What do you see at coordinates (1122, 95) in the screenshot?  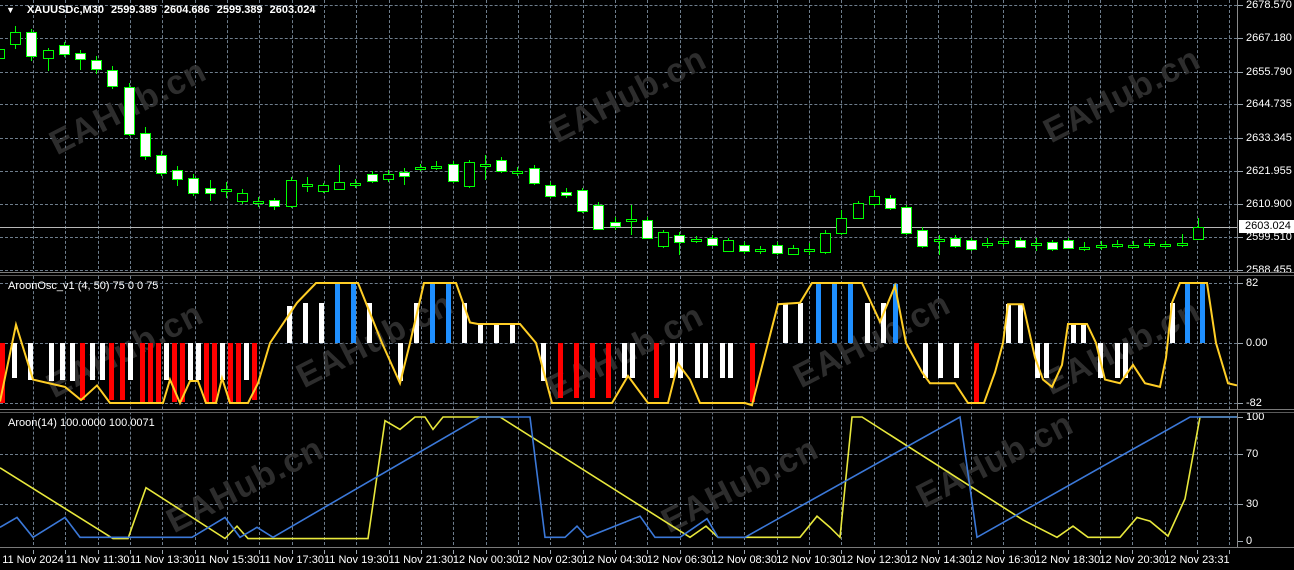 I see `watermark-text: EAHub.cn` at bounding box center [1122, 95].